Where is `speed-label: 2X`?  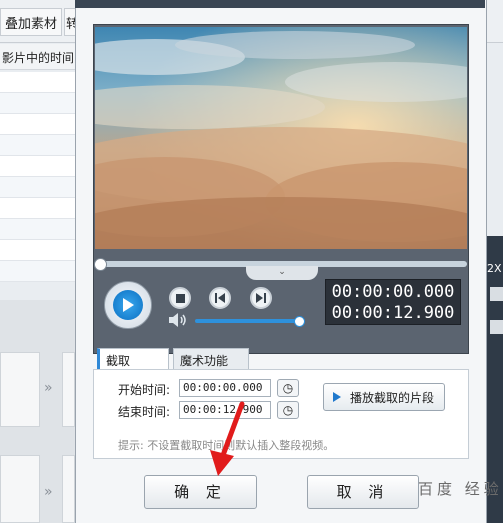 speed-label: 2X is located at coordinates (494, 268).